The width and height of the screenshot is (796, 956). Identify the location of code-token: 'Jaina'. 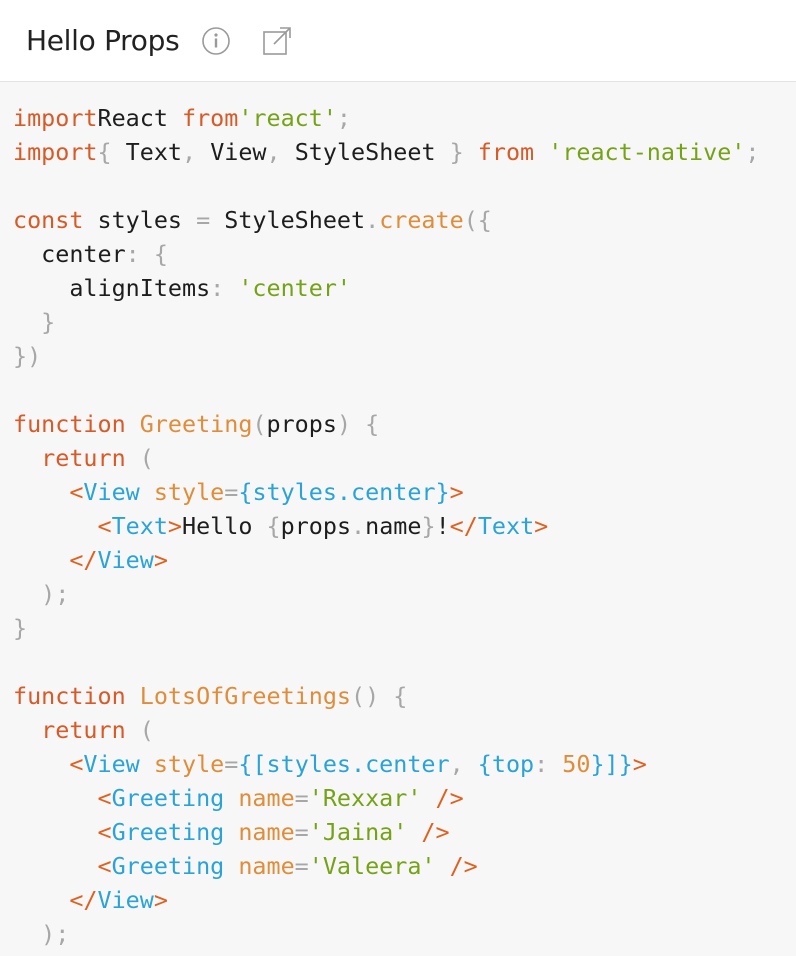
(358, 832).